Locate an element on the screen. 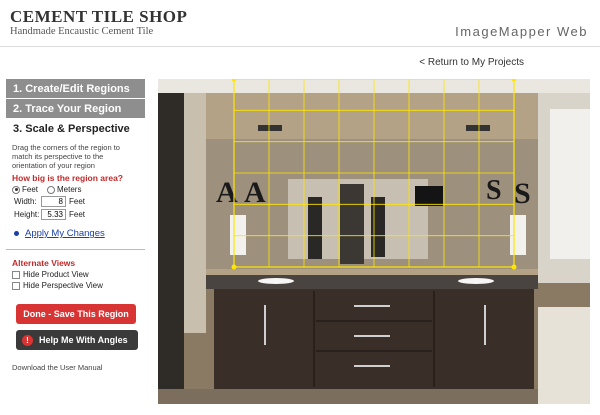  feet-label: Feet is located at coordinates (30, 189).